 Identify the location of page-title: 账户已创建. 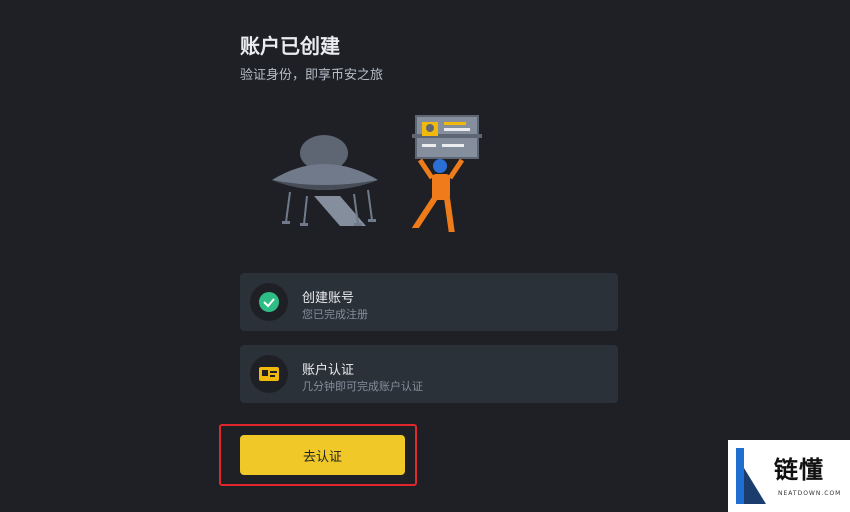
(290, 46).